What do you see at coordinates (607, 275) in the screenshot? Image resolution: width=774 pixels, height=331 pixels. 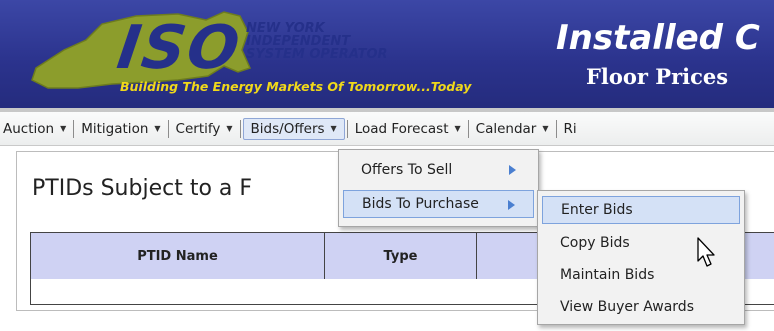 I see `menu-item-label: Maintain Bids` at bounding box center [607, 275].